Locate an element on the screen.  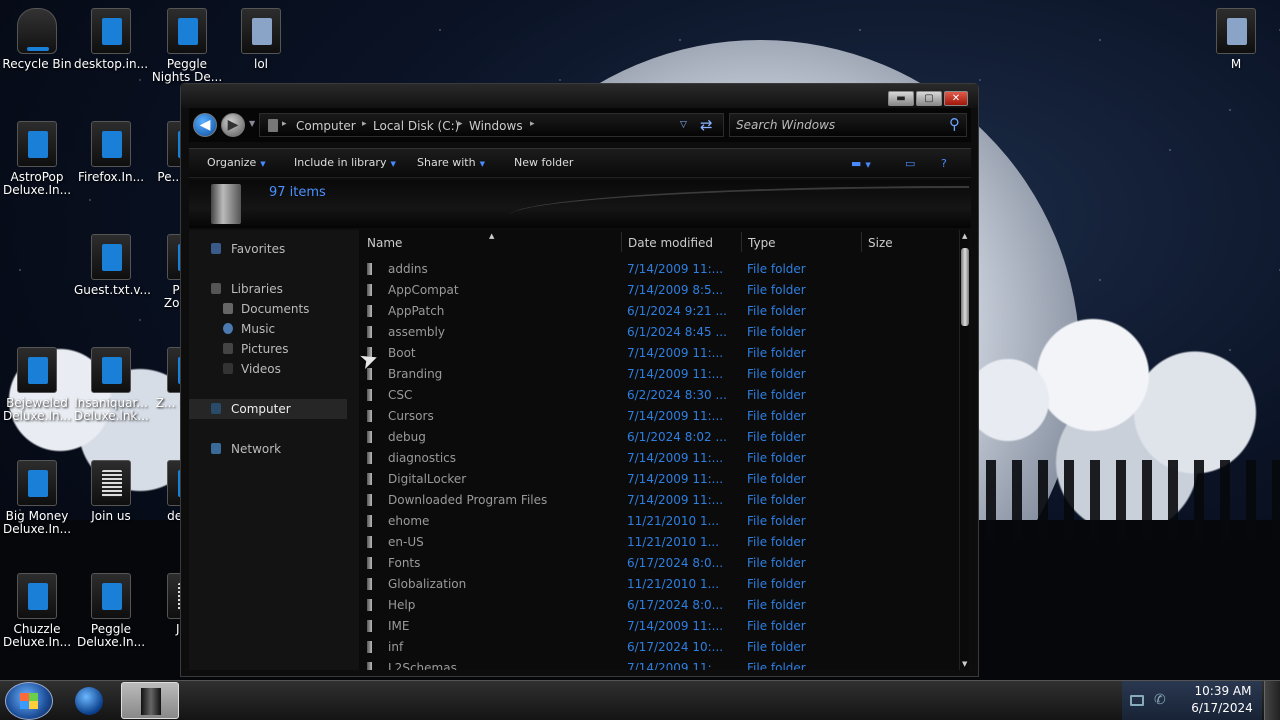
clock-date: 6/17/2024 is located at coordinates (1222, 708).